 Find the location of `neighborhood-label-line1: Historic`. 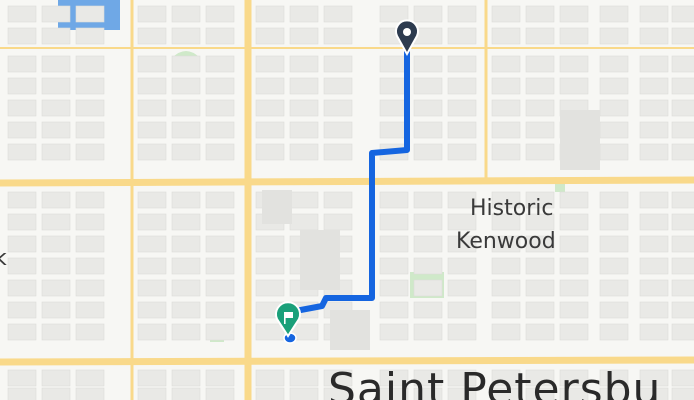

neighborhood-label-line1: Historic is located at coordinates (512, 208).